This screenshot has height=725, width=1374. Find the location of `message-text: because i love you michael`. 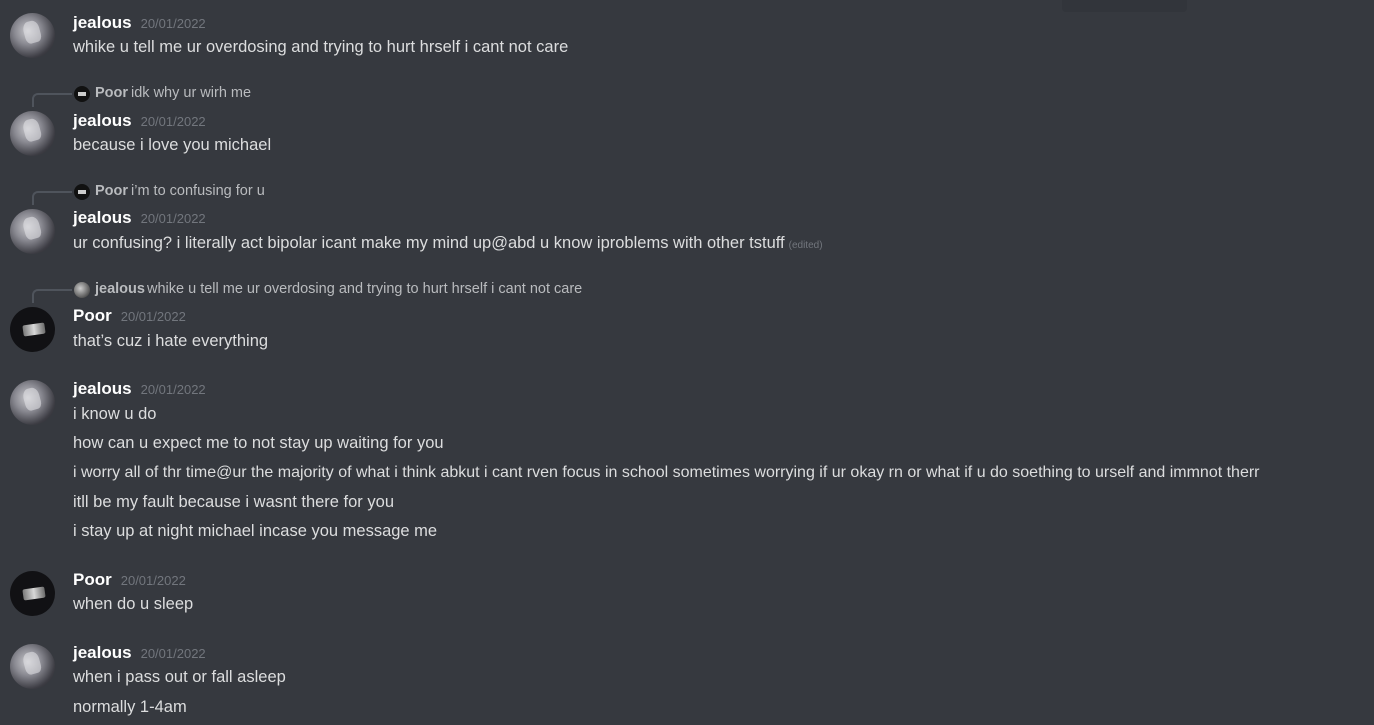

message-text: because i love you michael is located at coordinates (172, 145).